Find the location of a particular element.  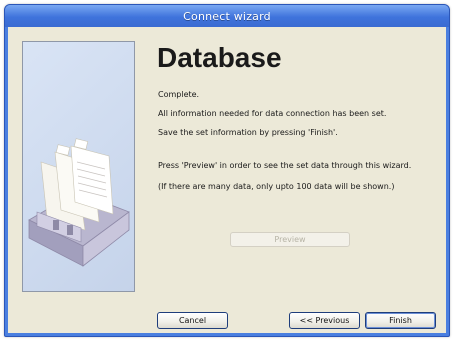

message-complete: Complete. is located at coordinates (179, 94).